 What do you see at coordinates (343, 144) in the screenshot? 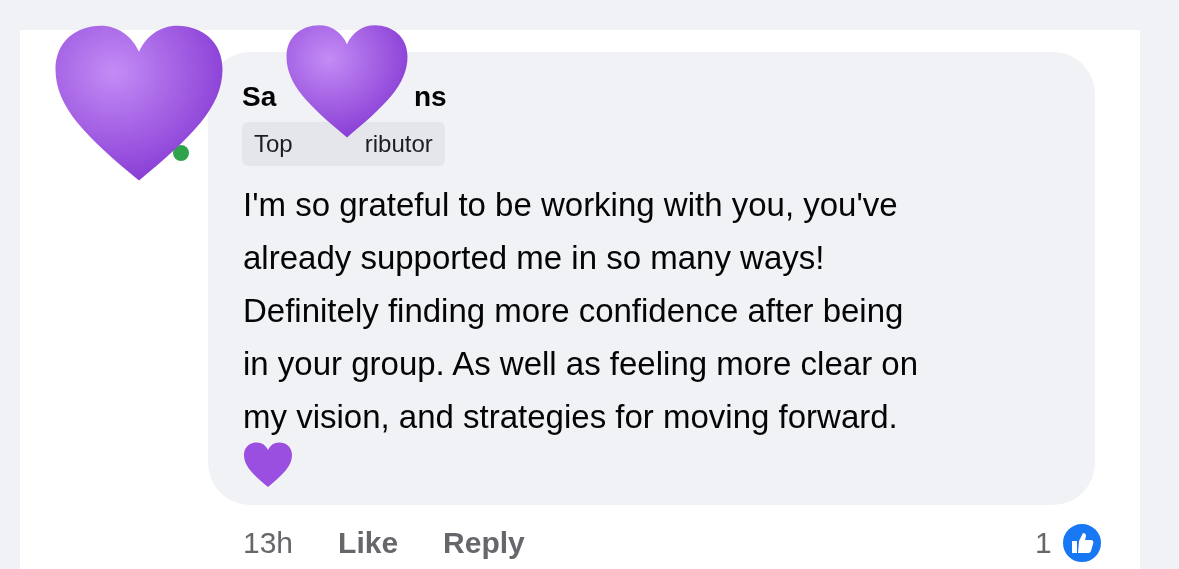
I see `contributor-badge: Top ributor` at bounding box center [343, 144].